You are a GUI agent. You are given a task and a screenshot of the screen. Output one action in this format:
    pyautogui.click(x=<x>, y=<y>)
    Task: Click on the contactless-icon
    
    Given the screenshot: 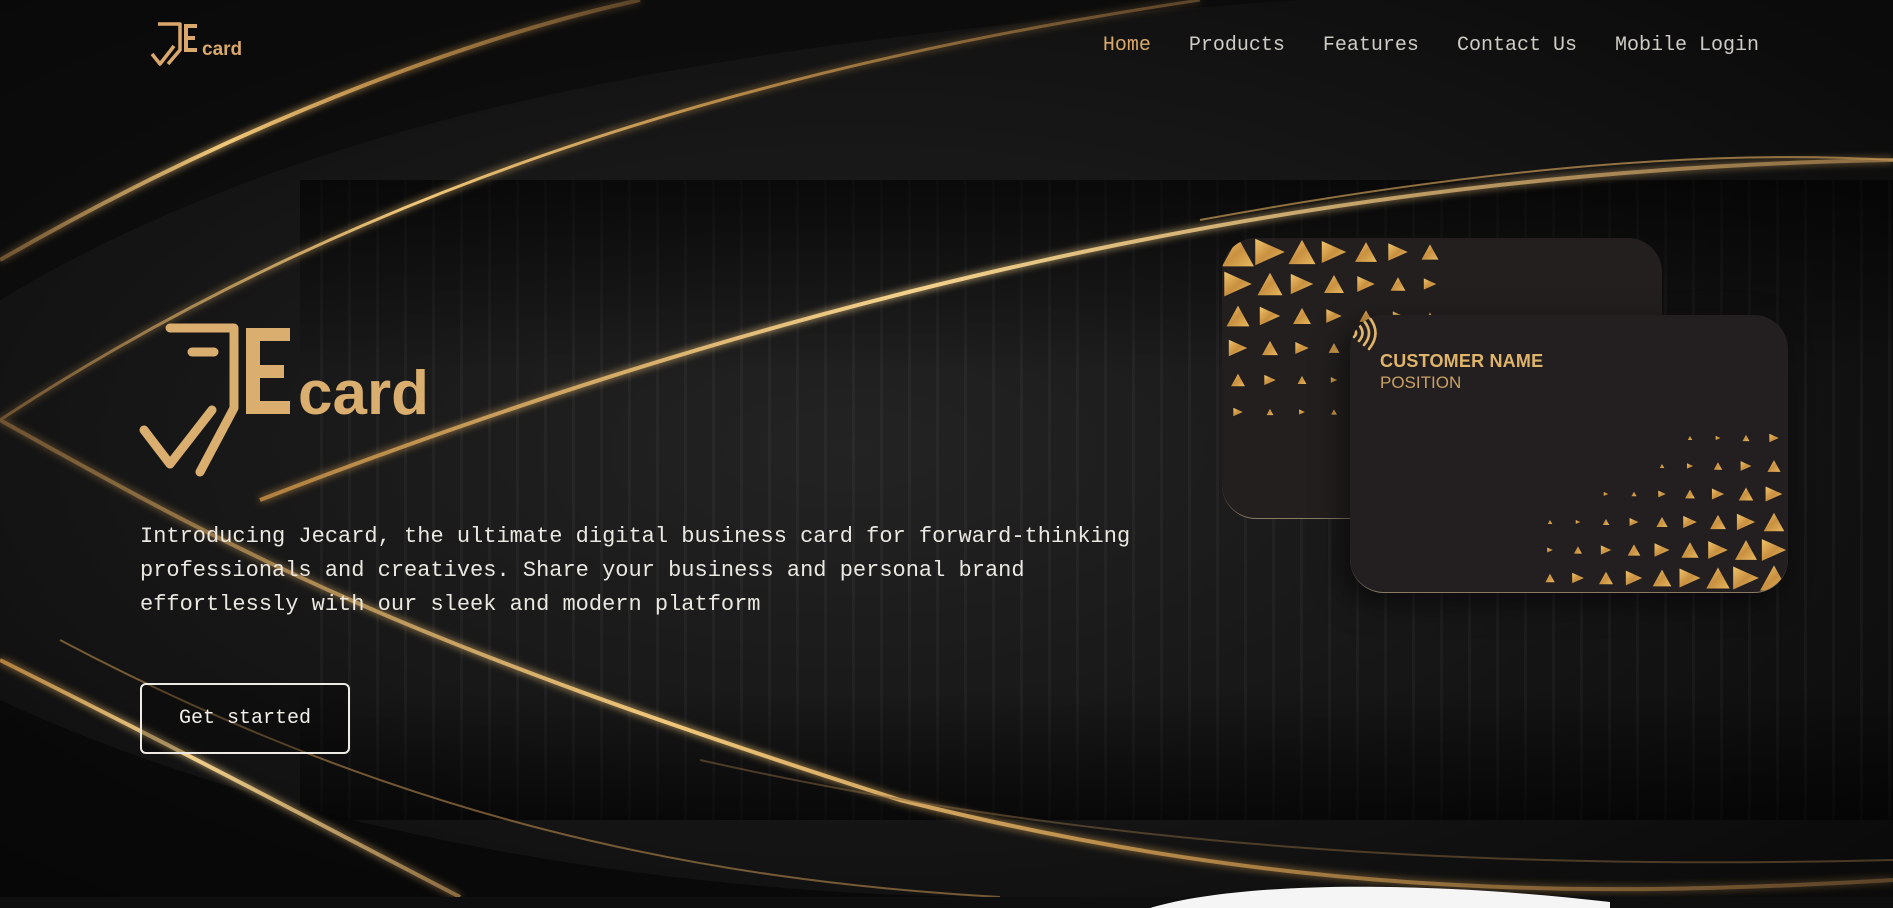 What is the action you would take?
    pyautogui.click(x=1364, y=333)
    